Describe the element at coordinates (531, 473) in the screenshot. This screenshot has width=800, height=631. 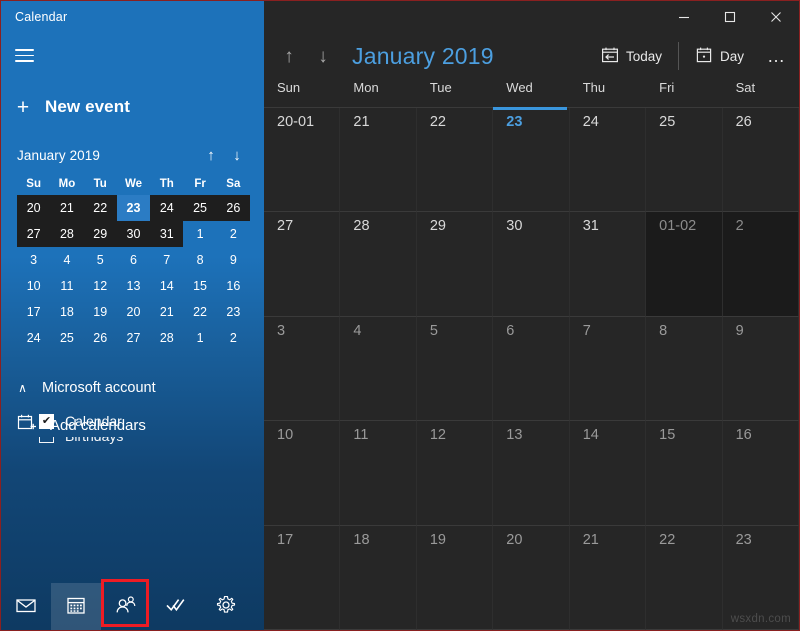
I see `day-cell: 13` at that location.